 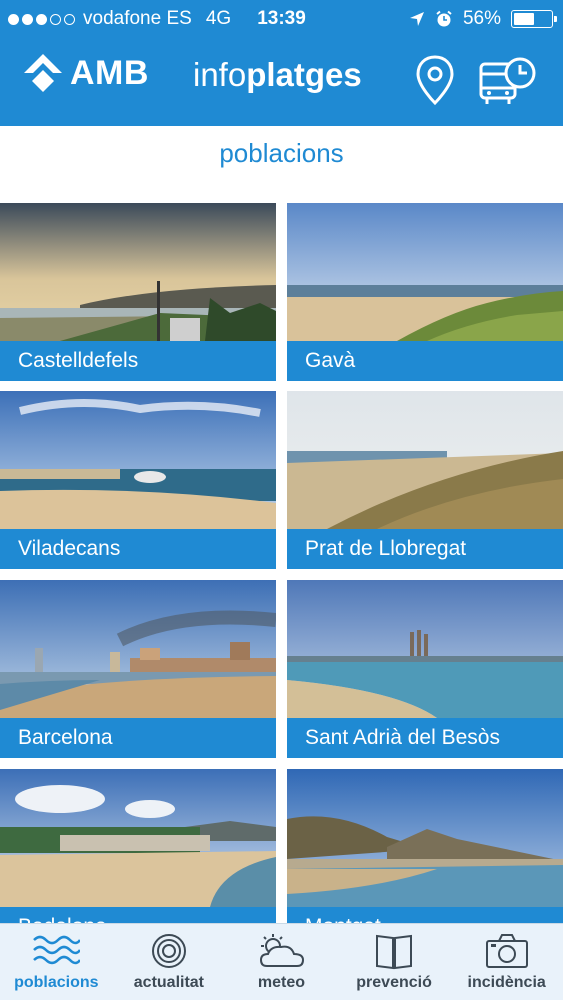 What do you see at coordinates (138, 649) in the screenshot?
I see `barcelona-photo` at bounding box center [138, 649].